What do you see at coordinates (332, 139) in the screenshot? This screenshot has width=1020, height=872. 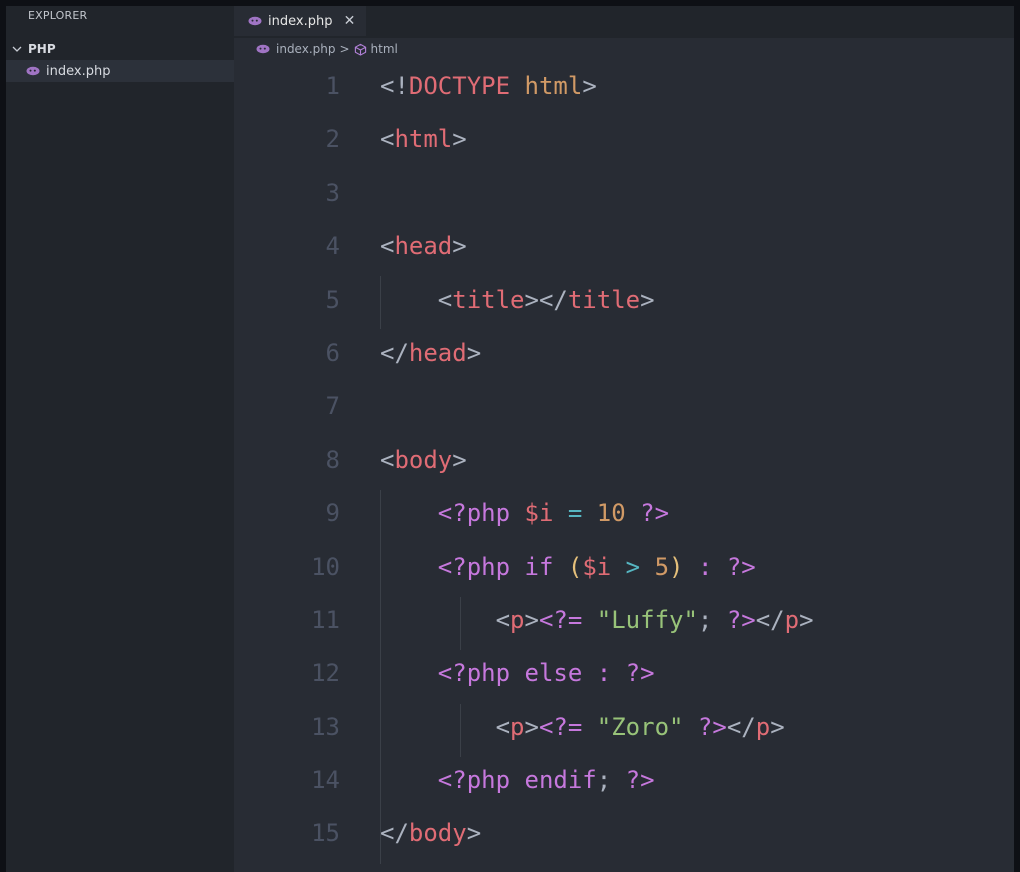 I see `line-number: 2` at bounding box center [332, 139].